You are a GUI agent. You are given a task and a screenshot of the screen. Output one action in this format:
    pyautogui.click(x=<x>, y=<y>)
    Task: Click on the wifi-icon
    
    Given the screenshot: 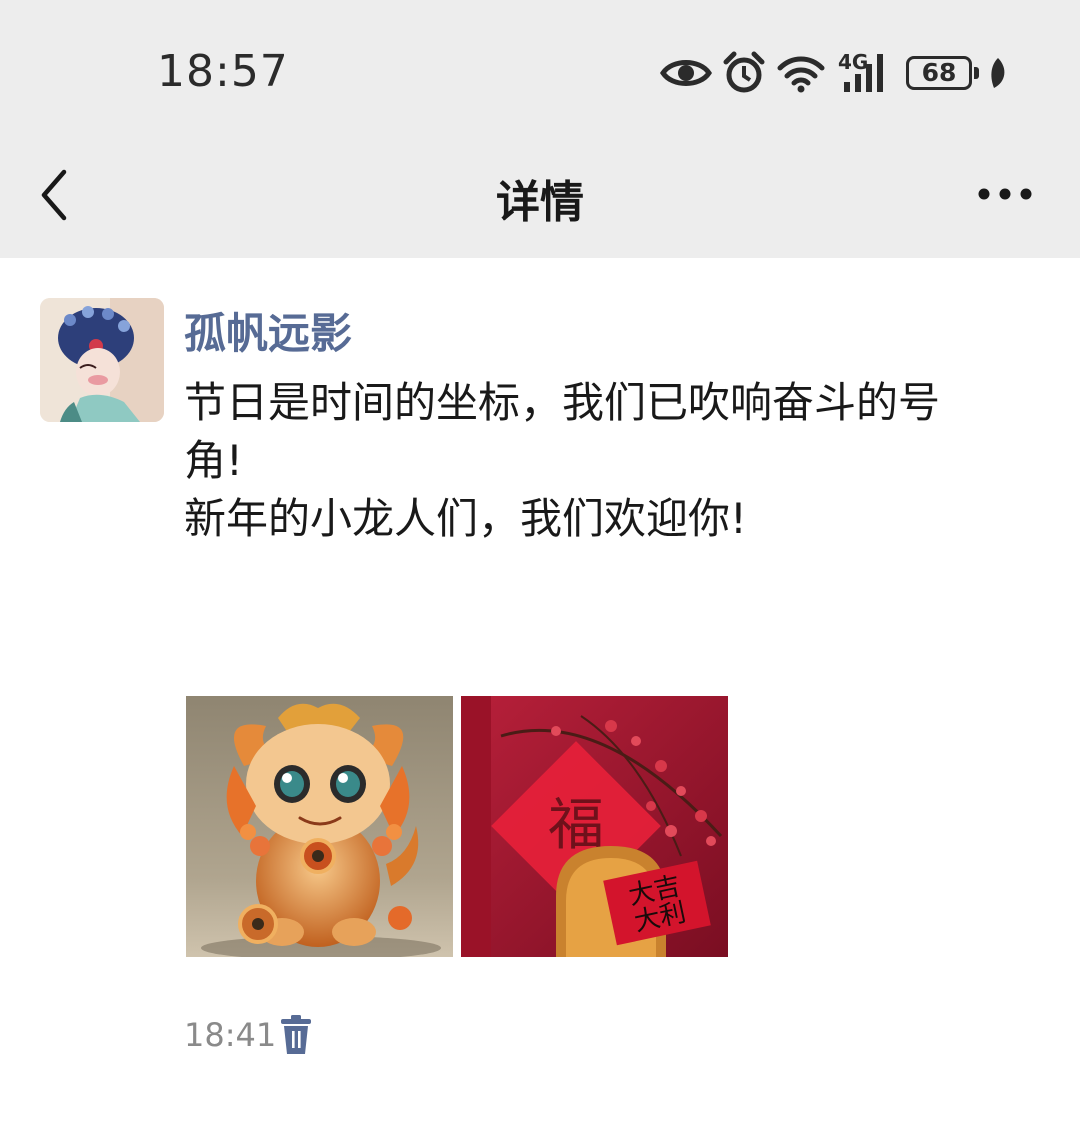 What is the action you would take?
    pyautogui.click(x=801, y=74)
    